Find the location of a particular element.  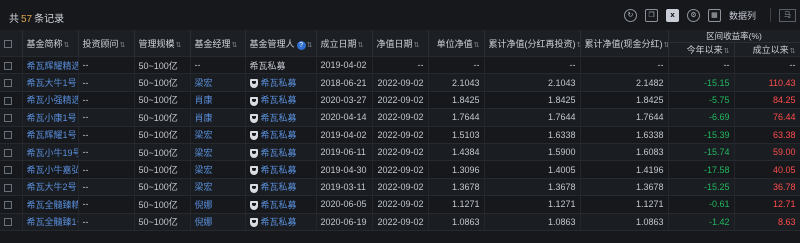

since-return-cell: 40.05 is located at coordinates (767, 169).